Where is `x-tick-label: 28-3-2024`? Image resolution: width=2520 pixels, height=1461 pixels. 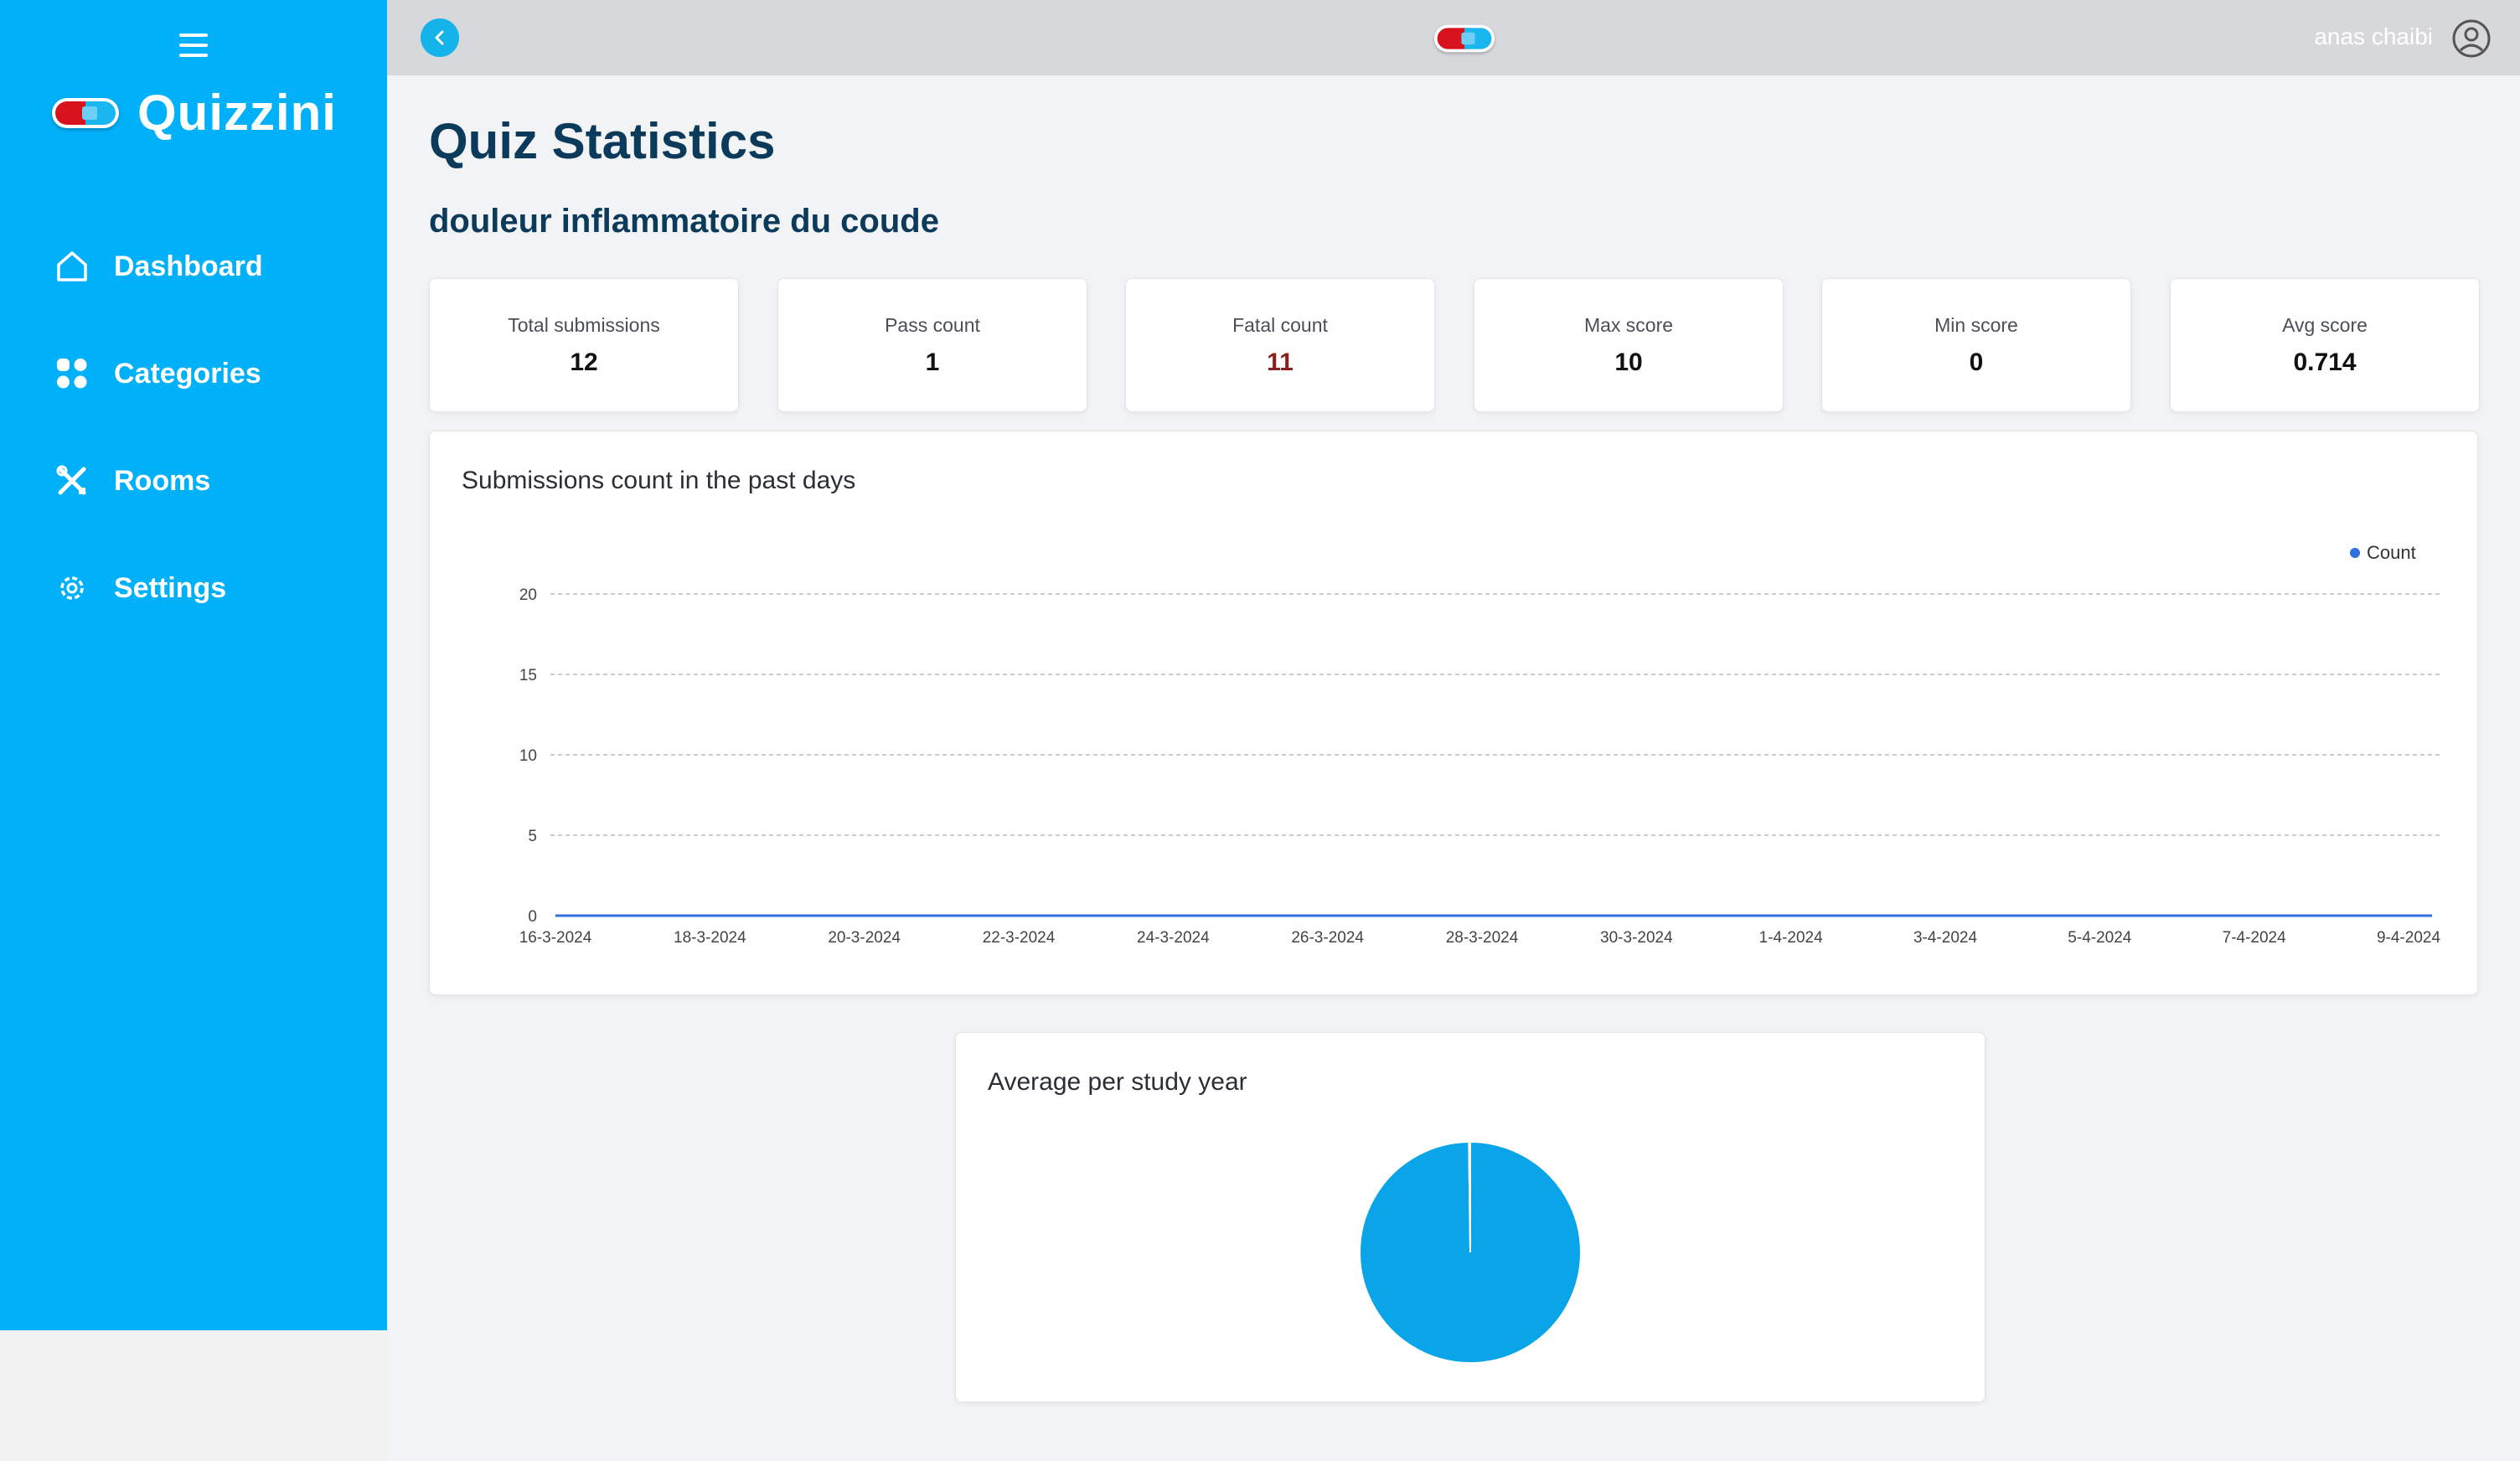
x-tick-label: 28-3-2024 is located at coordinates (1482, 938).